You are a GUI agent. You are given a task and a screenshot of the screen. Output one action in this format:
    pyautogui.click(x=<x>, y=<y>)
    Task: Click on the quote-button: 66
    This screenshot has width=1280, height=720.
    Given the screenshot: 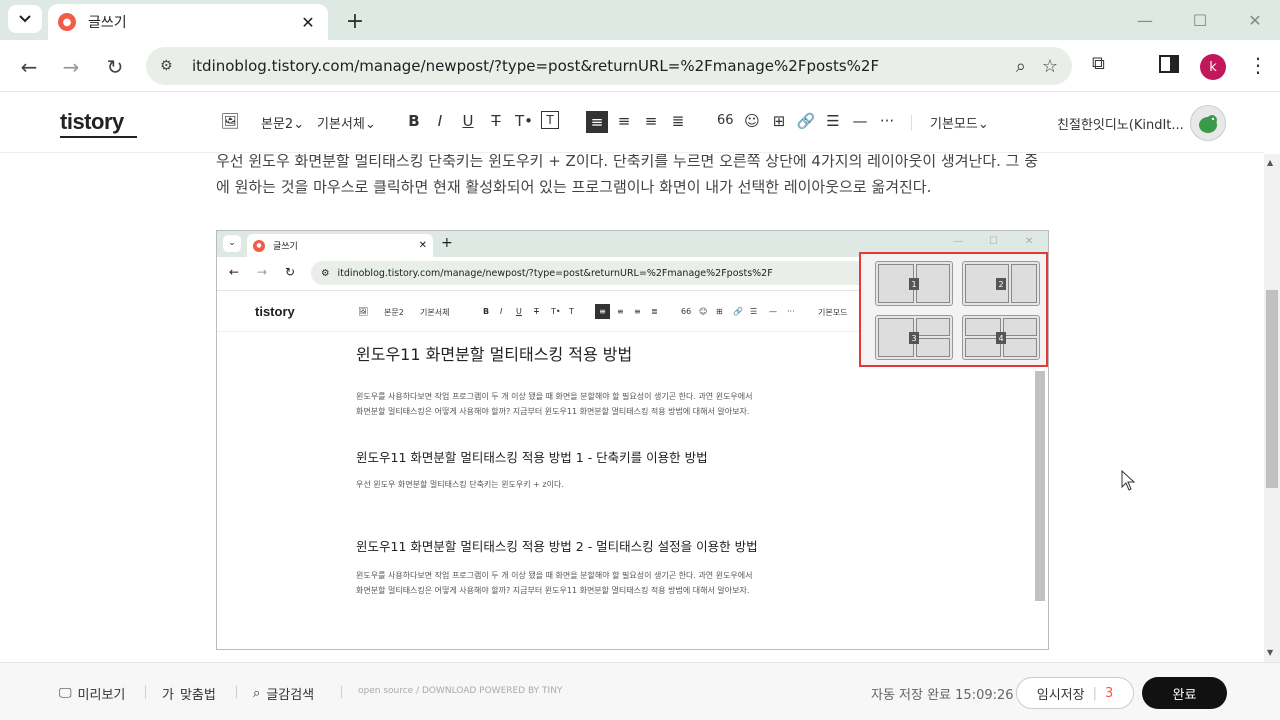 What is the action you would take?
    pyautogui.click(x=725, y=120)
    